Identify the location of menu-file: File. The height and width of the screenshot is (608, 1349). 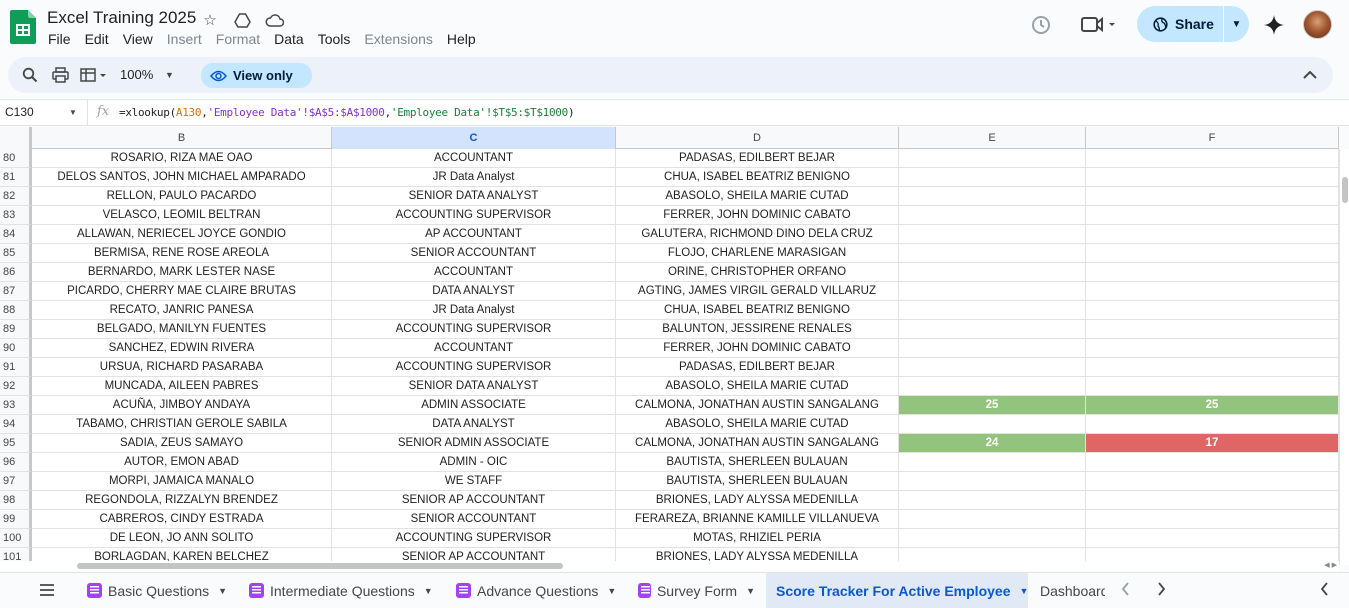
(63, 38).